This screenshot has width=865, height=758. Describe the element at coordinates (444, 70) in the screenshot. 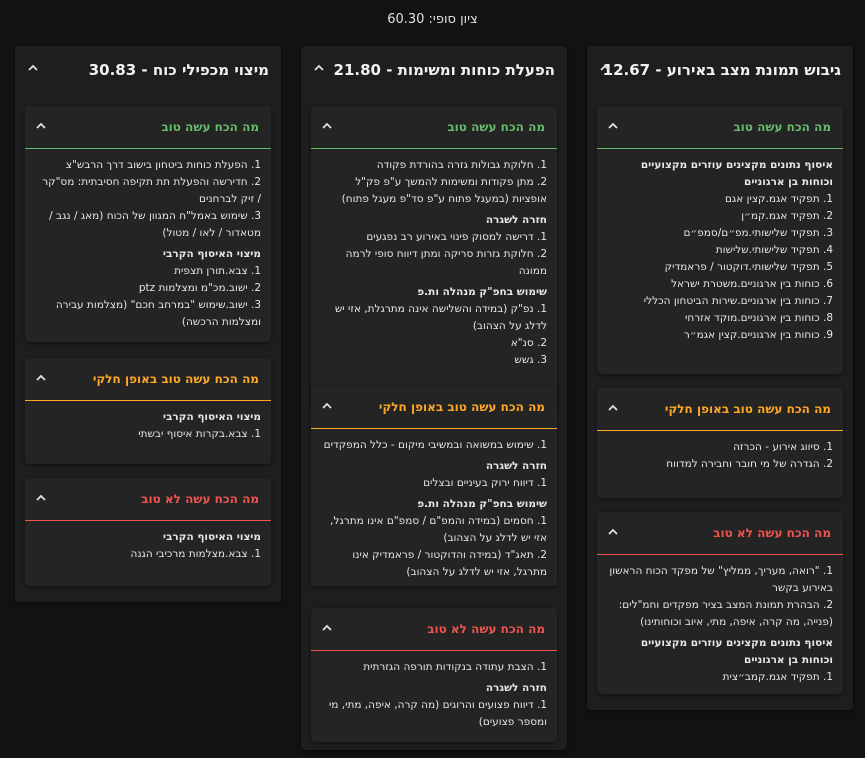

I see `column-title: הפעלת כוחות ומשימות - 21.80` at that location.